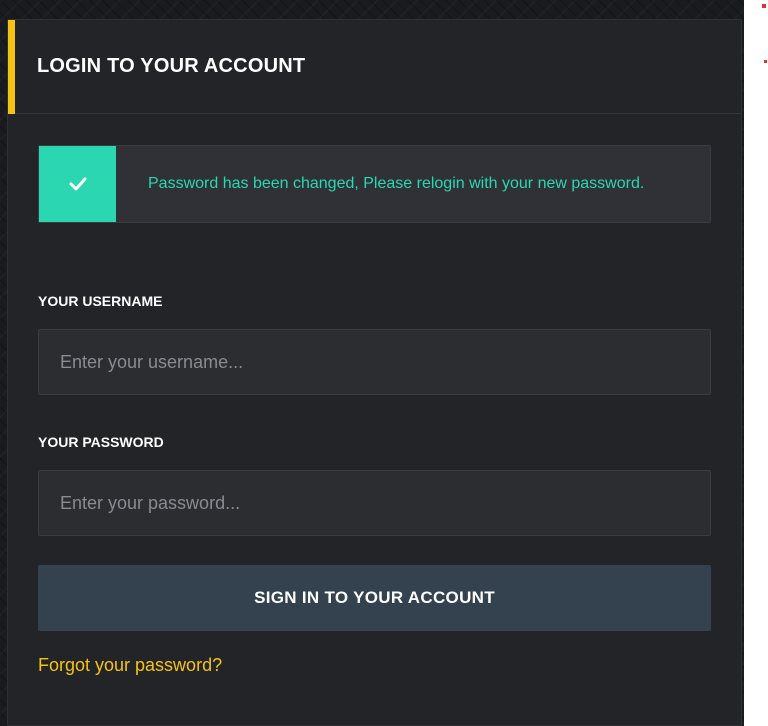 This screenshot has height=726, width=768. I want to click on username-input, so click(374, 362).